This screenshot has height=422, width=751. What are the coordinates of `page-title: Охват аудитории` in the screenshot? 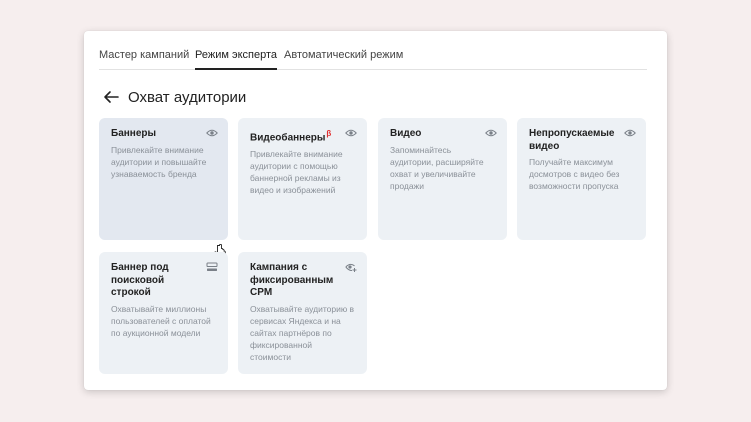 It's located at (187, 97).